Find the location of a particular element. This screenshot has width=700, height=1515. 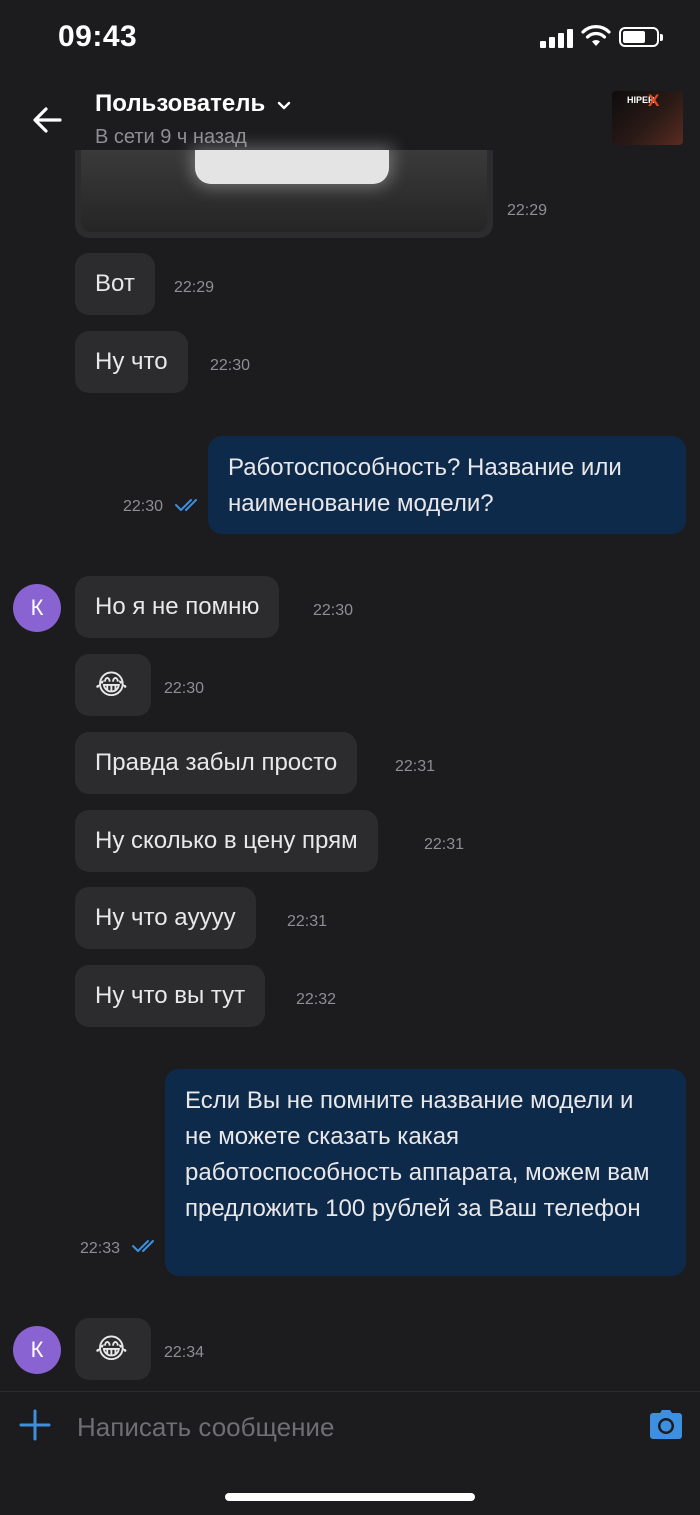

incoming-message: Ну что вы тут is located at coordinates (170, 996).